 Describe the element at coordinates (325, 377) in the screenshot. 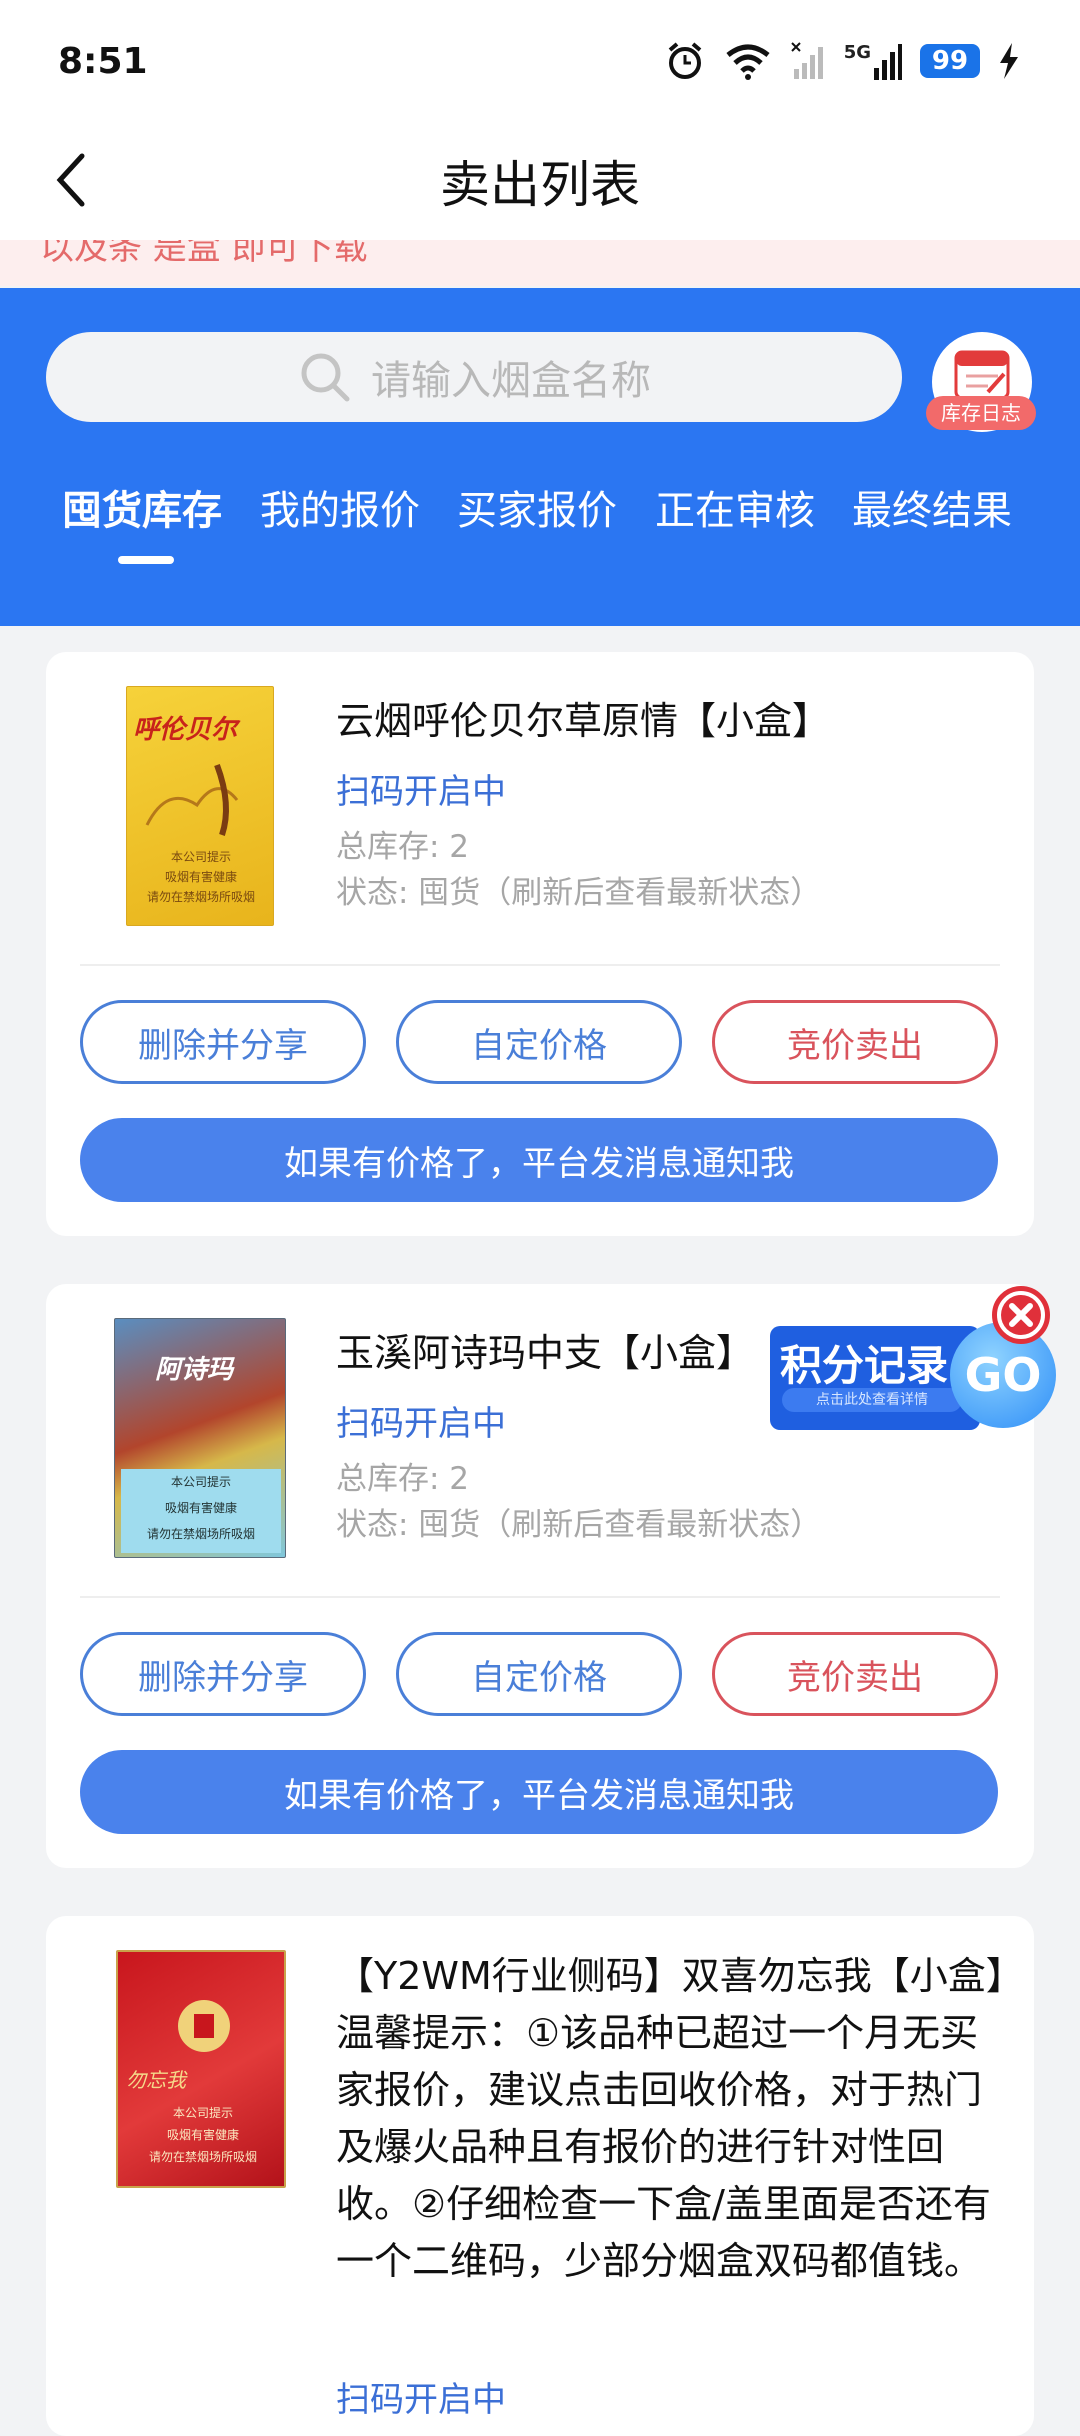

I see `search-icon` at that location.